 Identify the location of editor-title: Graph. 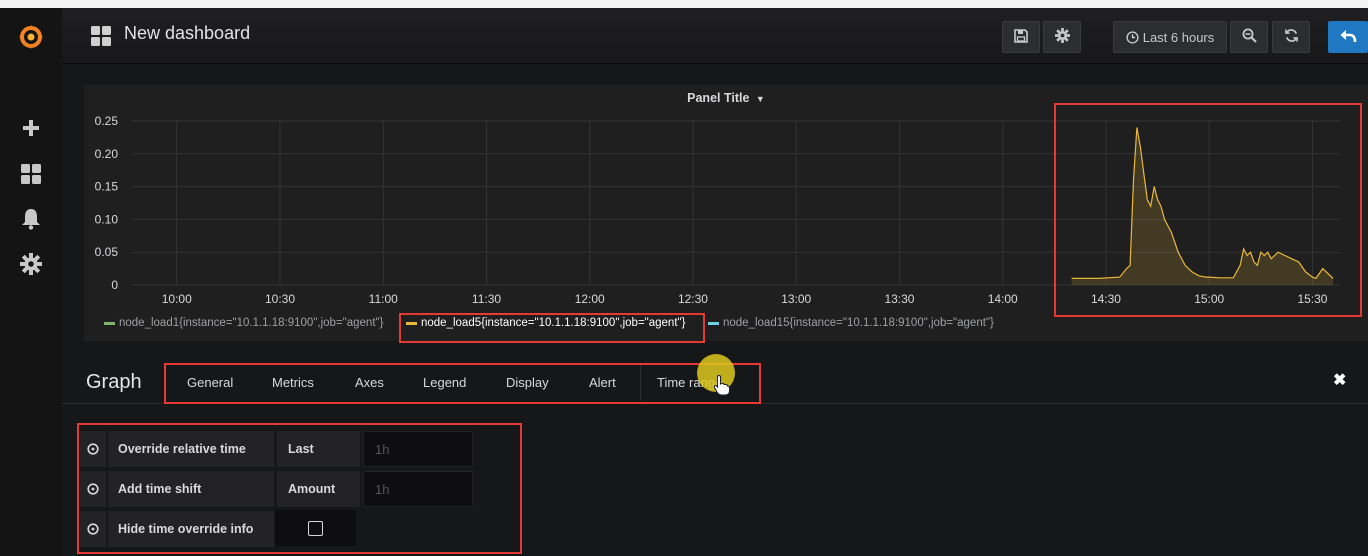
(114, 382).